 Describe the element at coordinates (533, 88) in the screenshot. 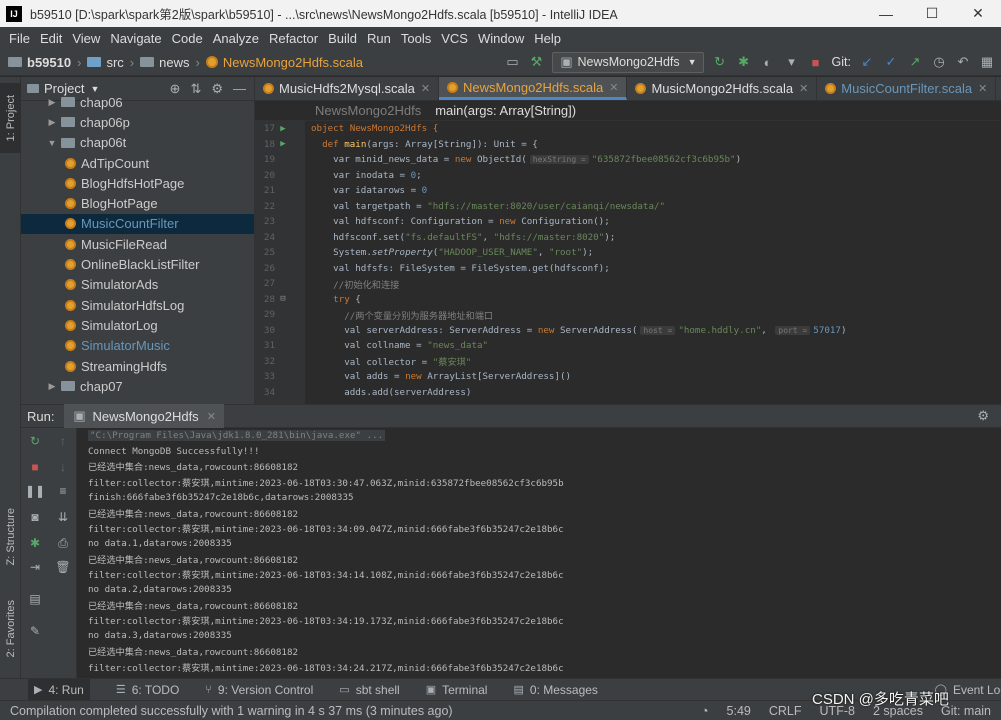

I see `tab-newsmongo2hdfs: NewsMongo2Hdfs.scala ✕` at that location.